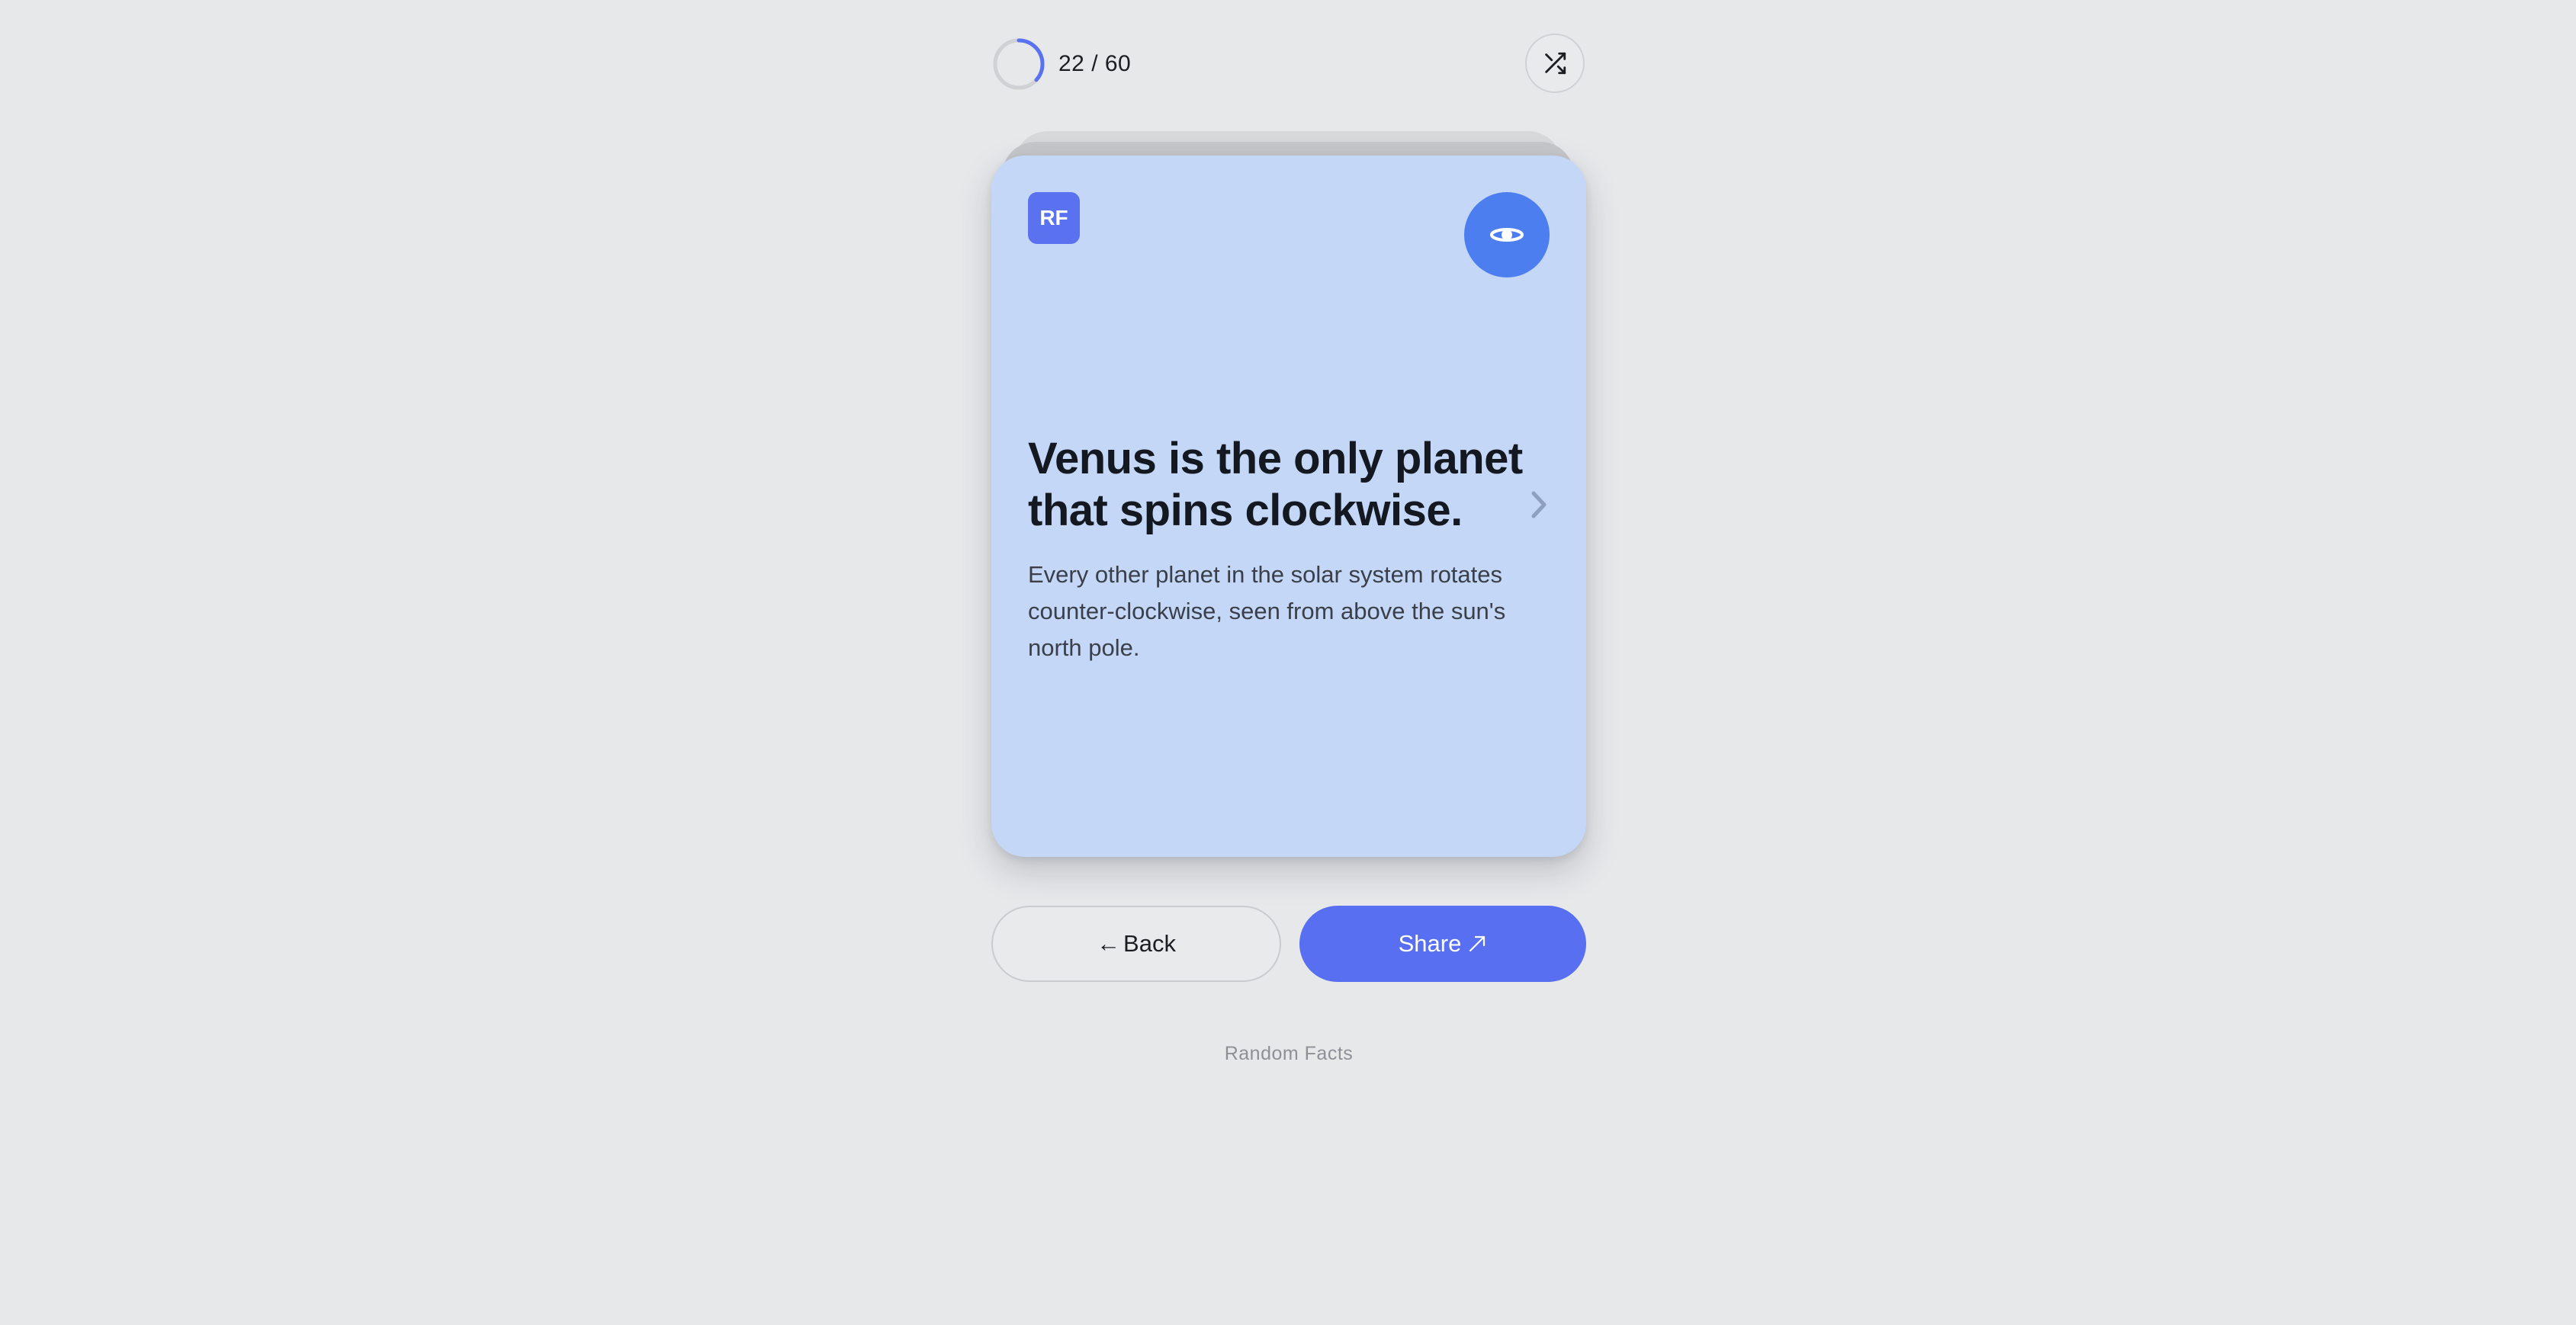 The width and height of the screenshot is (2576, 1325). What do you see at coordinates (1477, 944) in the screenshot?
I see `arrow-up-right-icon` at bounding box center [1477, 944].